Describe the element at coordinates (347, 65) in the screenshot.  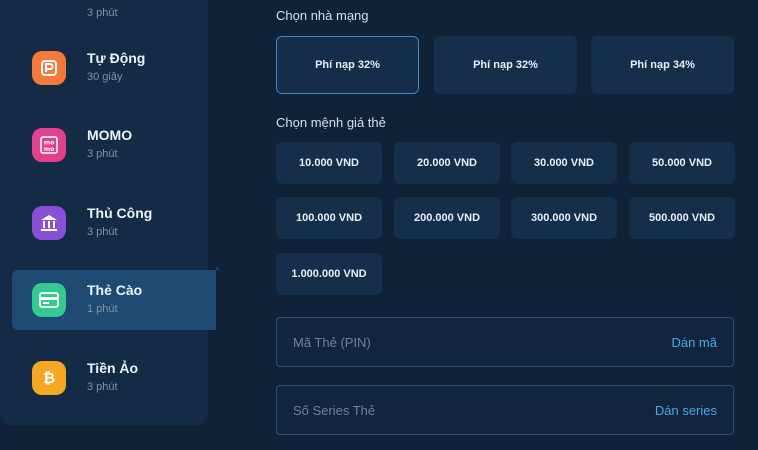
I see `carrier-option-1: Phí nạp 32%` at that location.